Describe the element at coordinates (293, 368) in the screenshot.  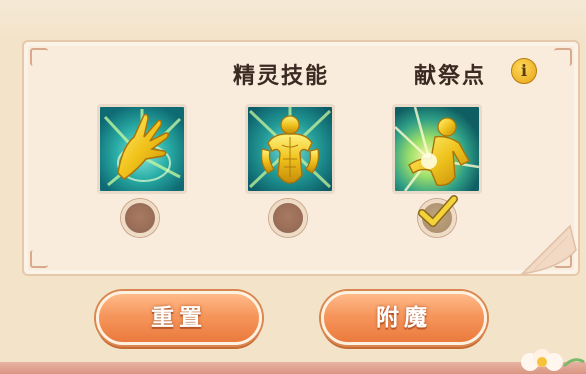
I see `bottom-decor-bar` at that location.